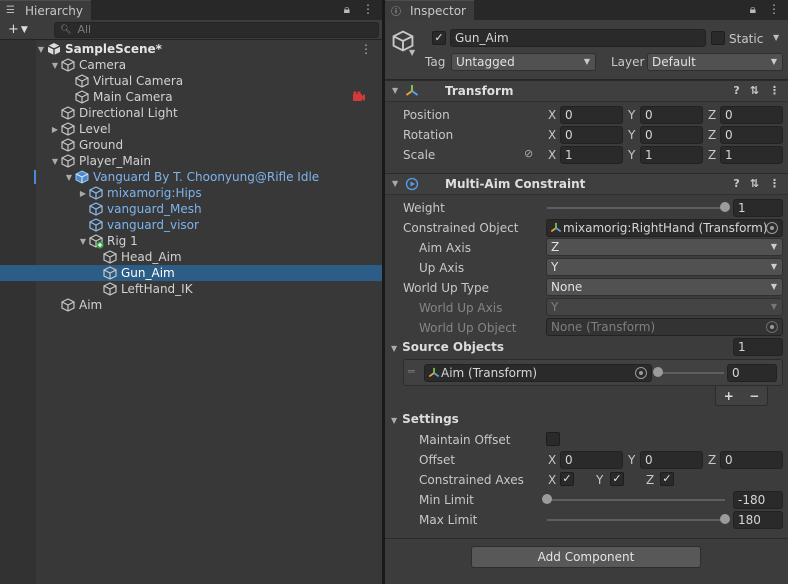 Image resolution: width=788 pixels, height=584 pixels. What do you see at coordinates (434, 372) in the screenshot?
I see `transform-icon` at bounding box center [434, 372].